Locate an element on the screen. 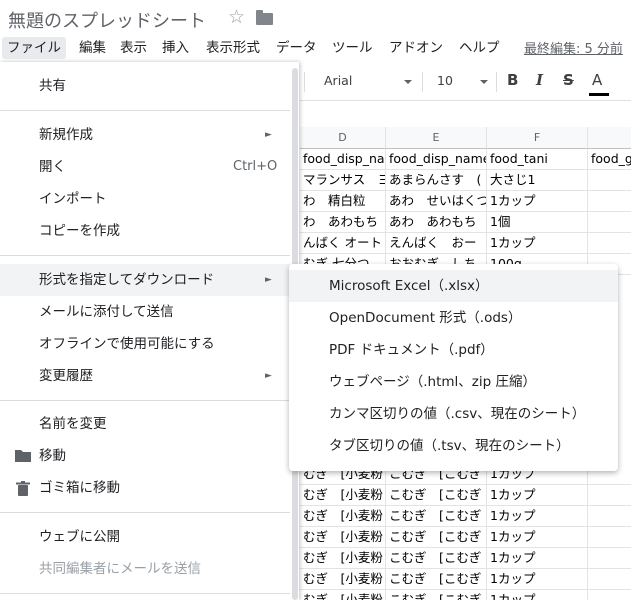  cell: 1個 is located at coordinates (537, 222).